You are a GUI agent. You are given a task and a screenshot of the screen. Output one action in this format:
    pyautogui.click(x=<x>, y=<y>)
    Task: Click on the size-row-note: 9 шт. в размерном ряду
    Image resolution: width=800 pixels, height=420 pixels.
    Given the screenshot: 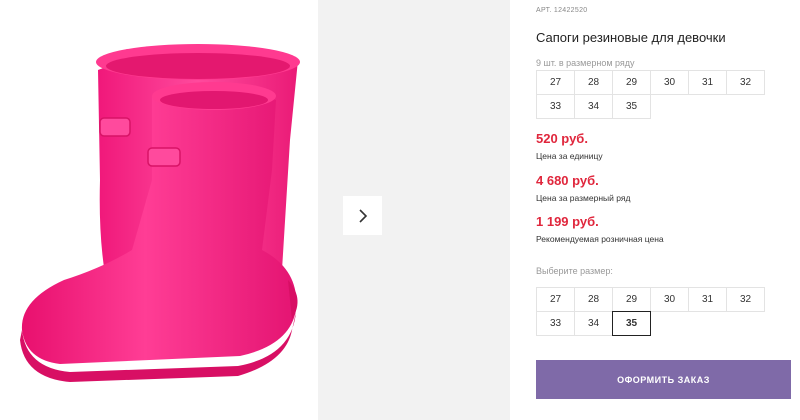 What is the action you would take?
    pyautogui.click(x=585, y=63)
    